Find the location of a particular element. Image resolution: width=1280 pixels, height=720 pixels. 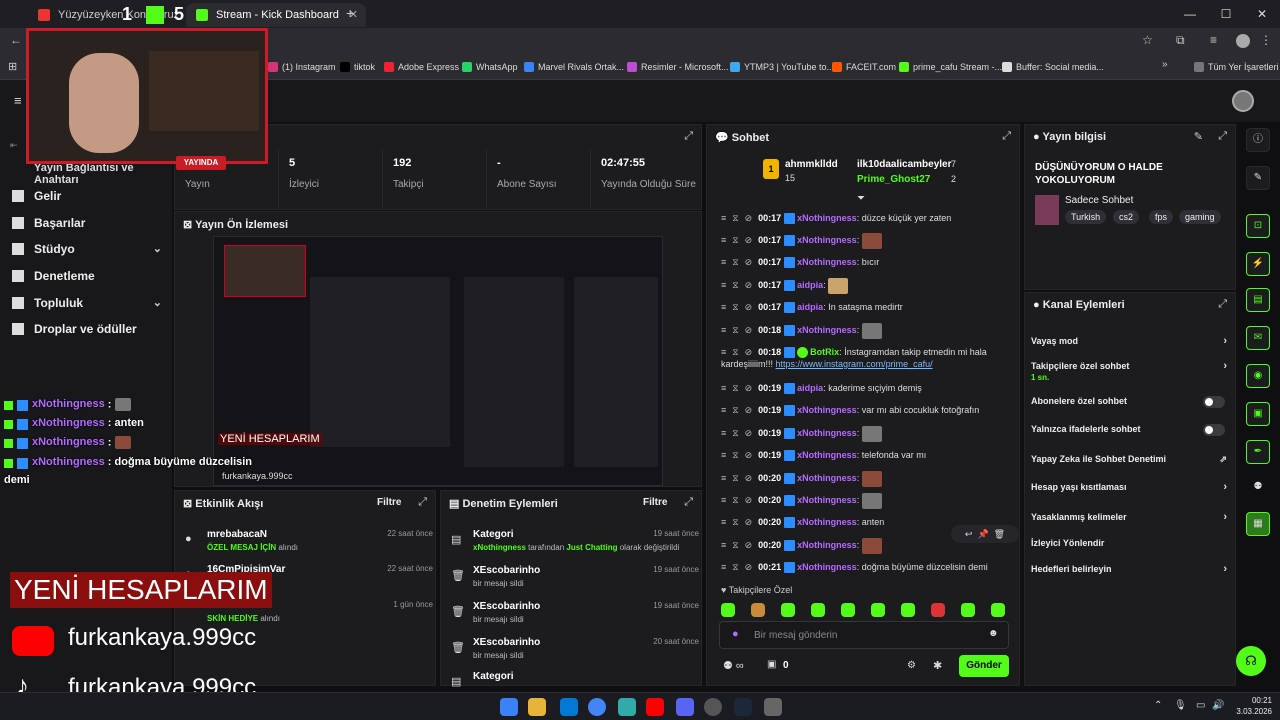

maximize-button: ☐ is located at coordinates (1226, 14).